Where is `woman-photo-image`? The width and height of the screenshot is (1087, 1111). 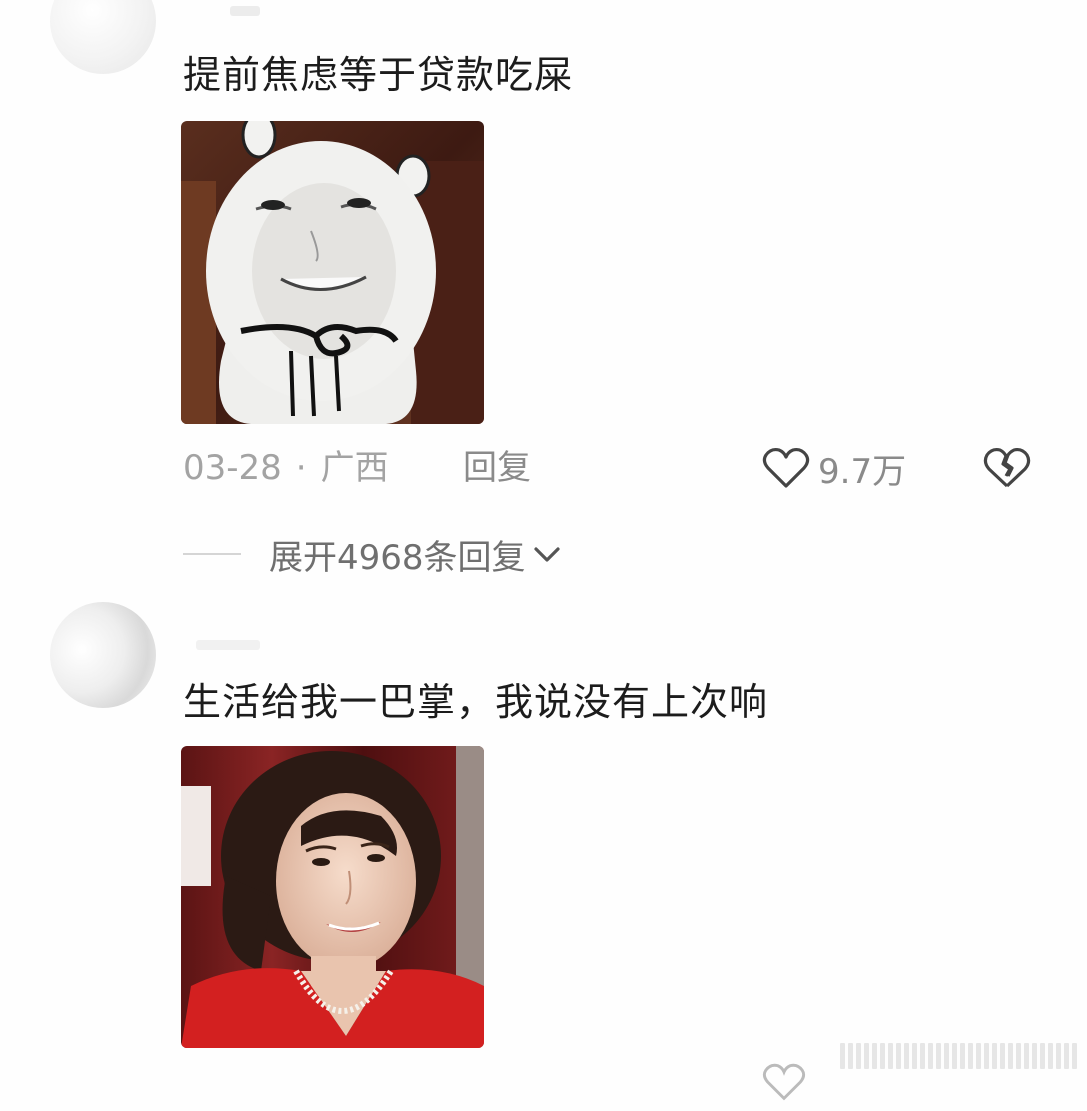
woman-photo-image is located at coordinates (332, 897).